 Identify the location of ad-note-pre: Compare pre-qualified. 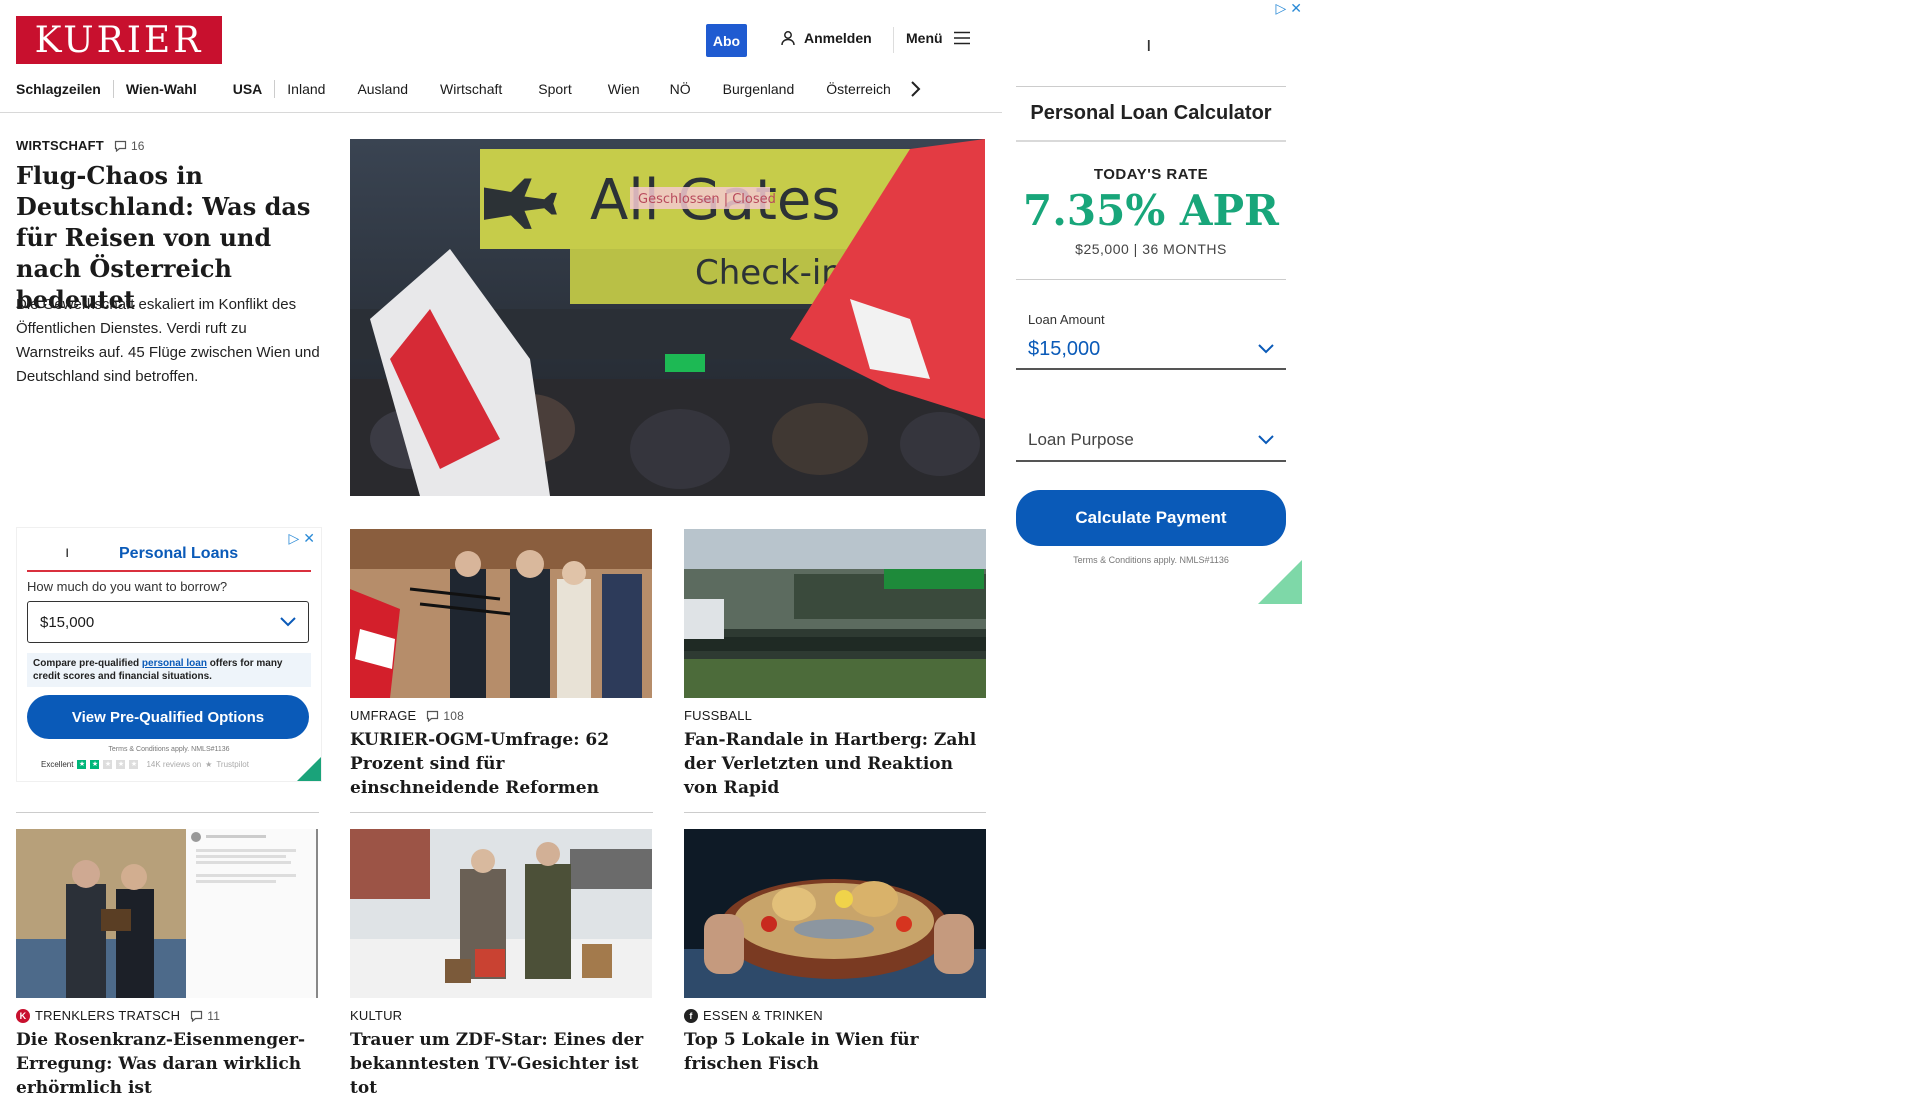
(87, 663).